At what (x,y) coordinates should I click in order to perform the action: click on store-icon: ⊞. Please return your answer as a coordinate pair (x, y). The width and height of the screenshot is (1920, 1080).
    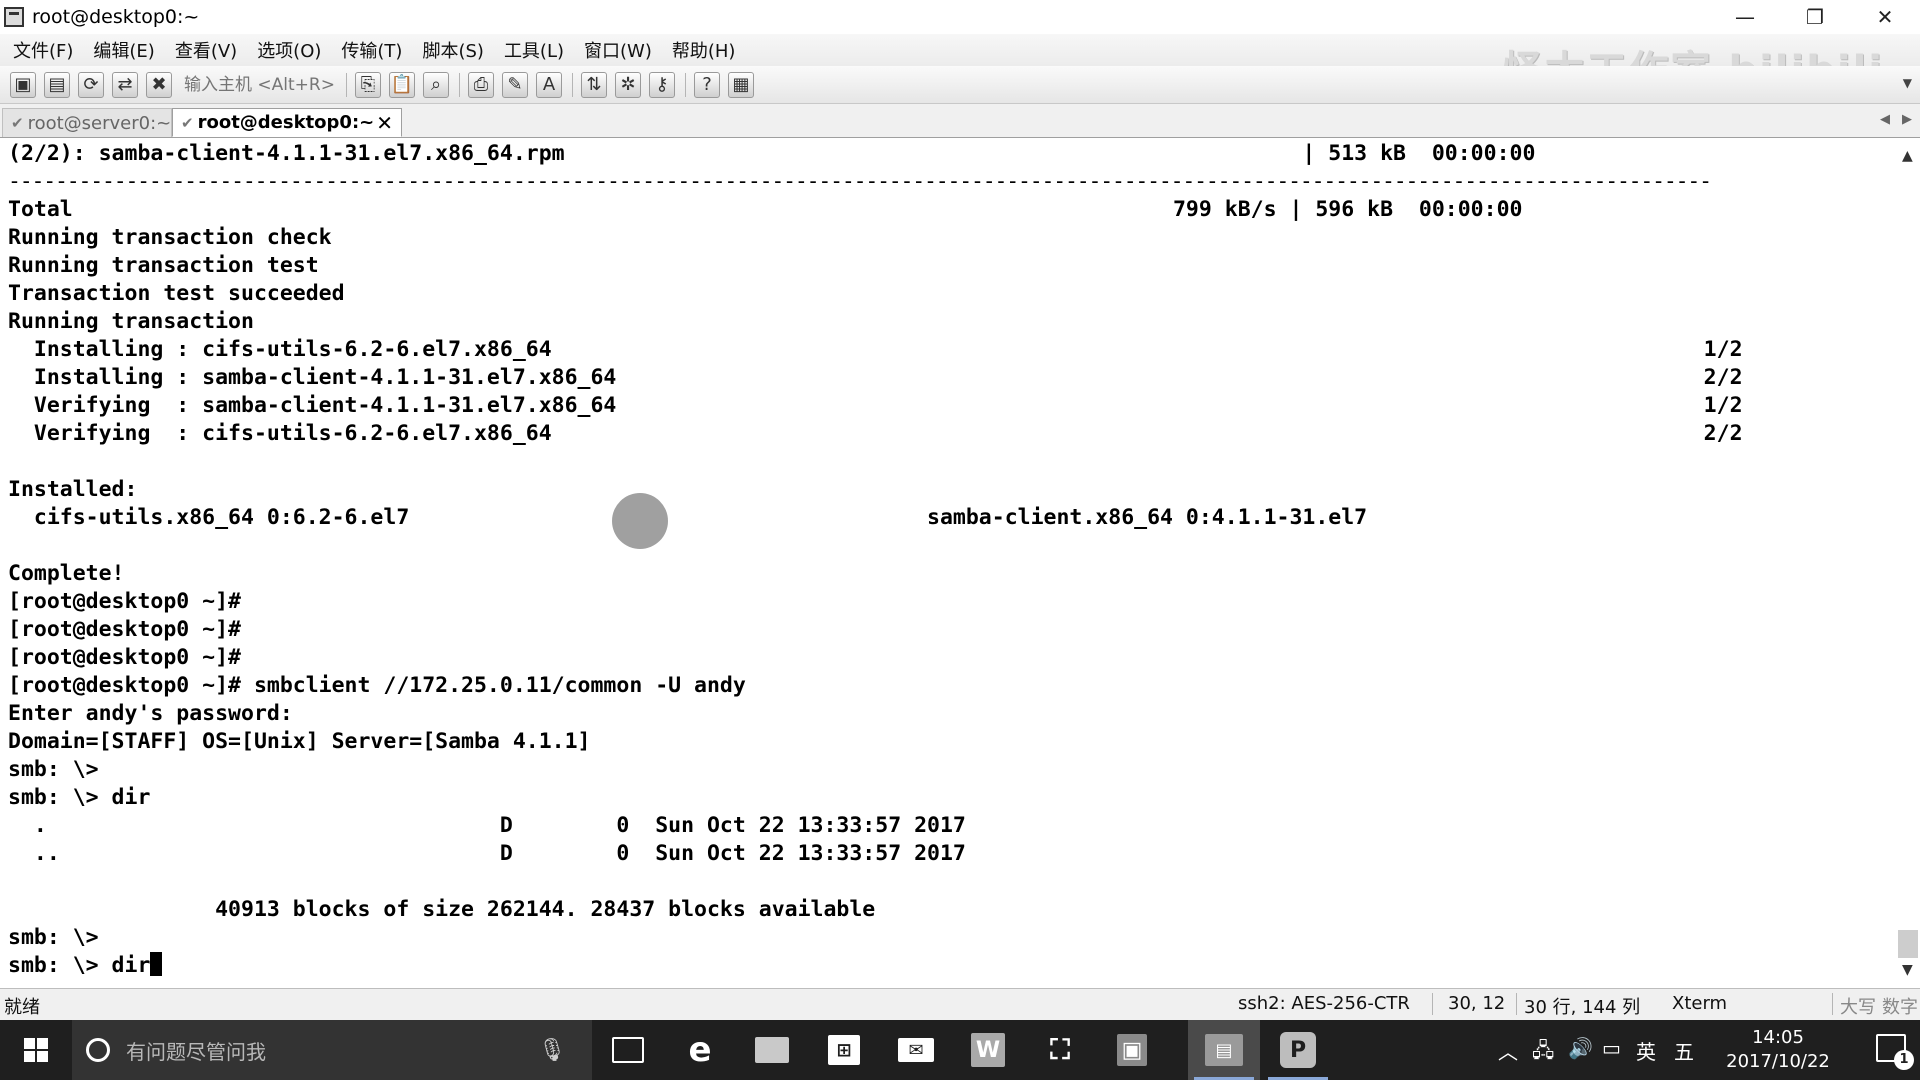
    Looking at the image, I should click on (844, 1050).